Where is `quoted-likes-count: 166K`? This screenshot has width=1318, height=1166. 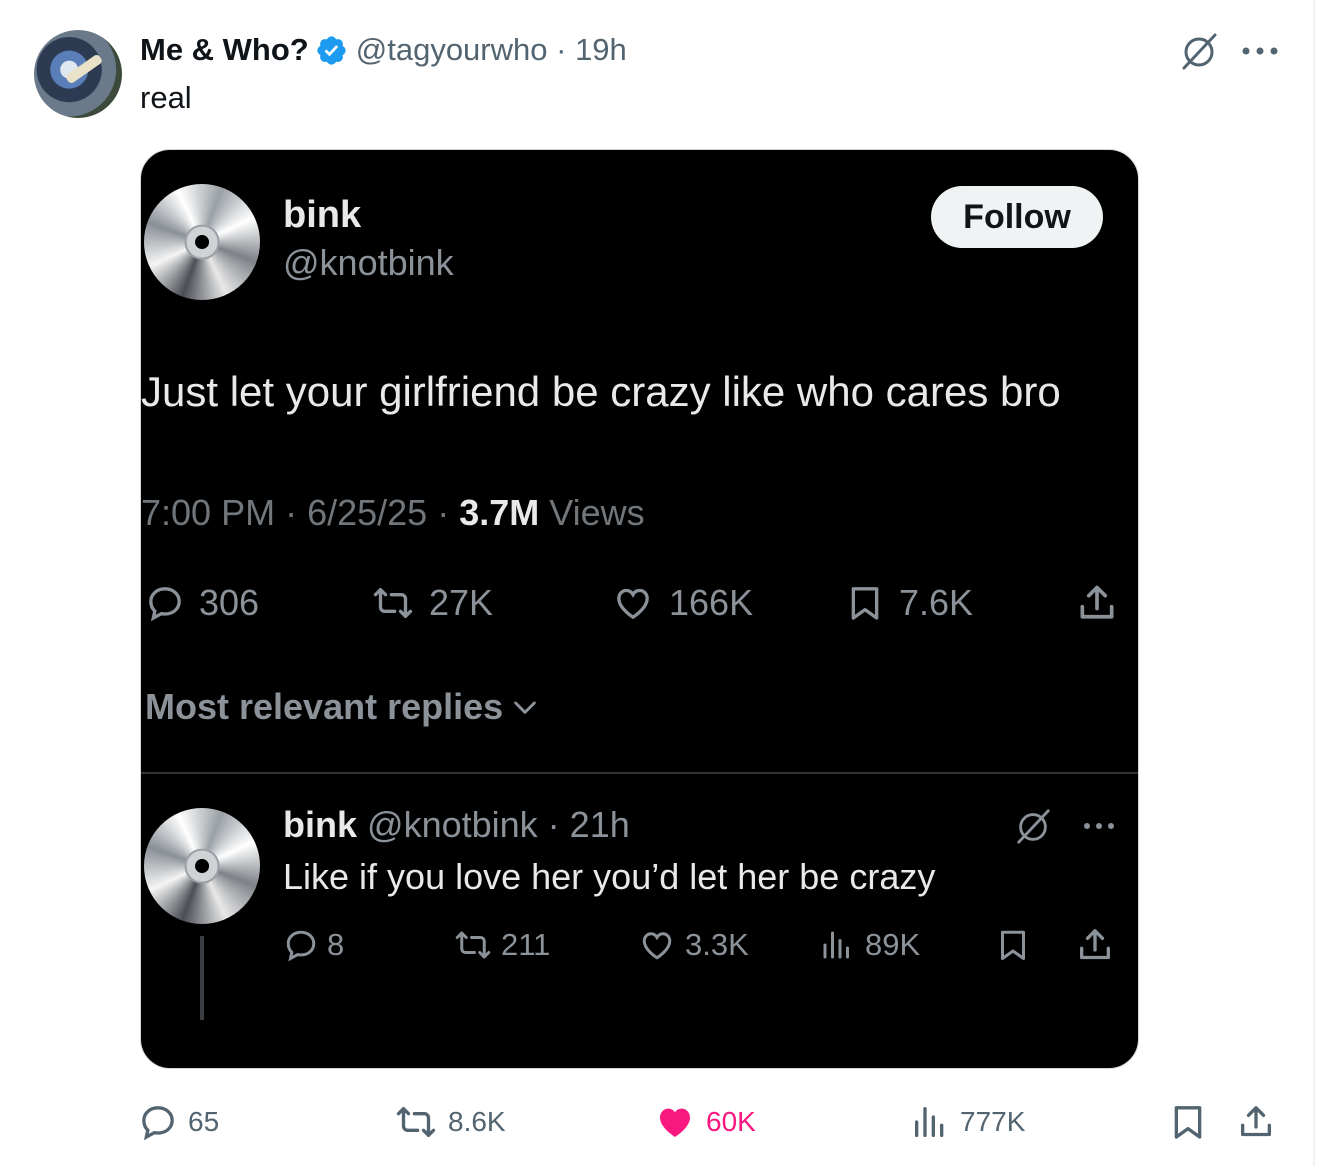 quoted-likes-count: 166K is located at coordinates (711, 602).